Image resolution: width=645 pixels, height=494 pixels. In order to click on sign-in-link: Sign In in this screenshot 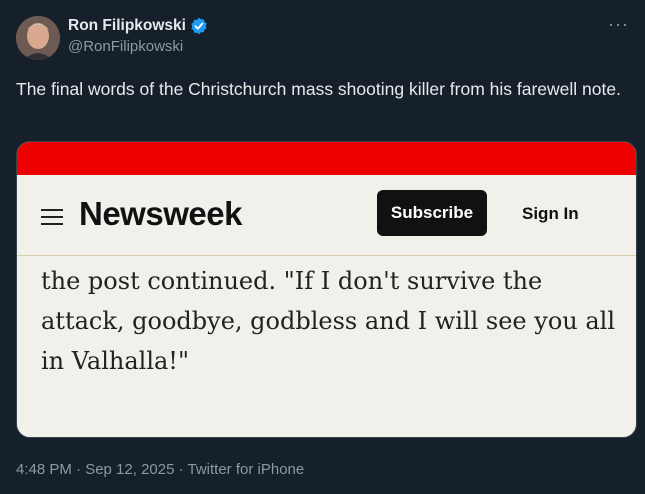, I will do `click(550, 213)`.